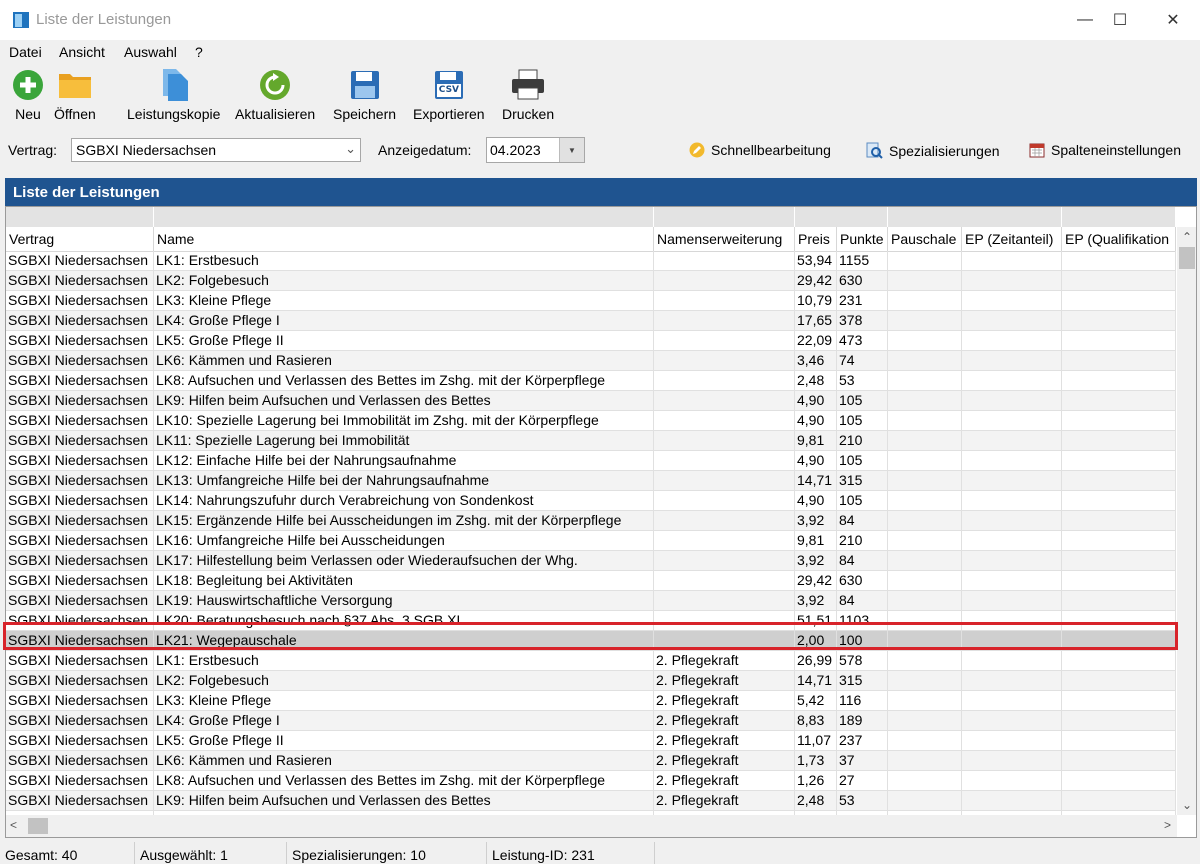 This screenshot has height=864, width=1200. Describe the element at coordinates (1186, 805) in the screenshot. I see `scroll-down-icon: ⌄` at that location.